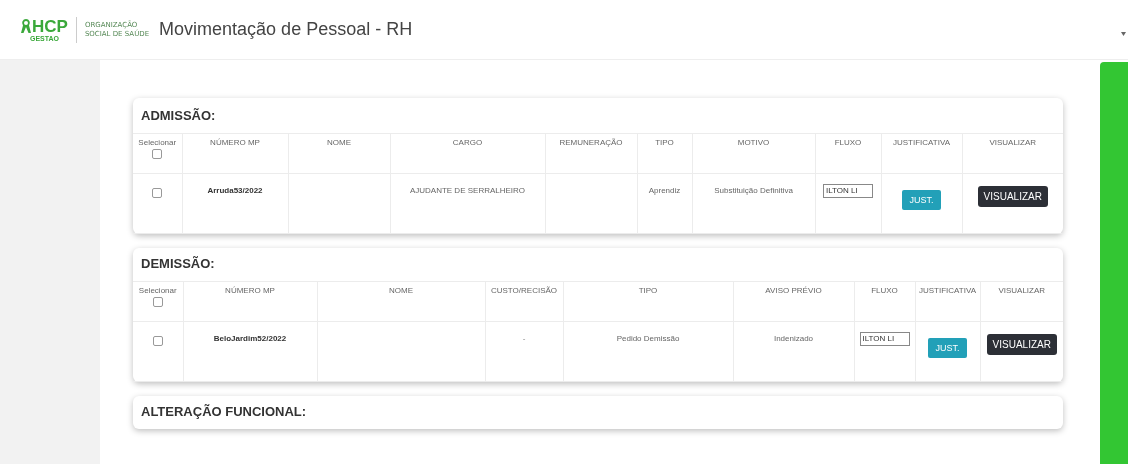  Describe the element at coordinates (1123, 34) in the screenshot. I see `caret-icon` at that location.